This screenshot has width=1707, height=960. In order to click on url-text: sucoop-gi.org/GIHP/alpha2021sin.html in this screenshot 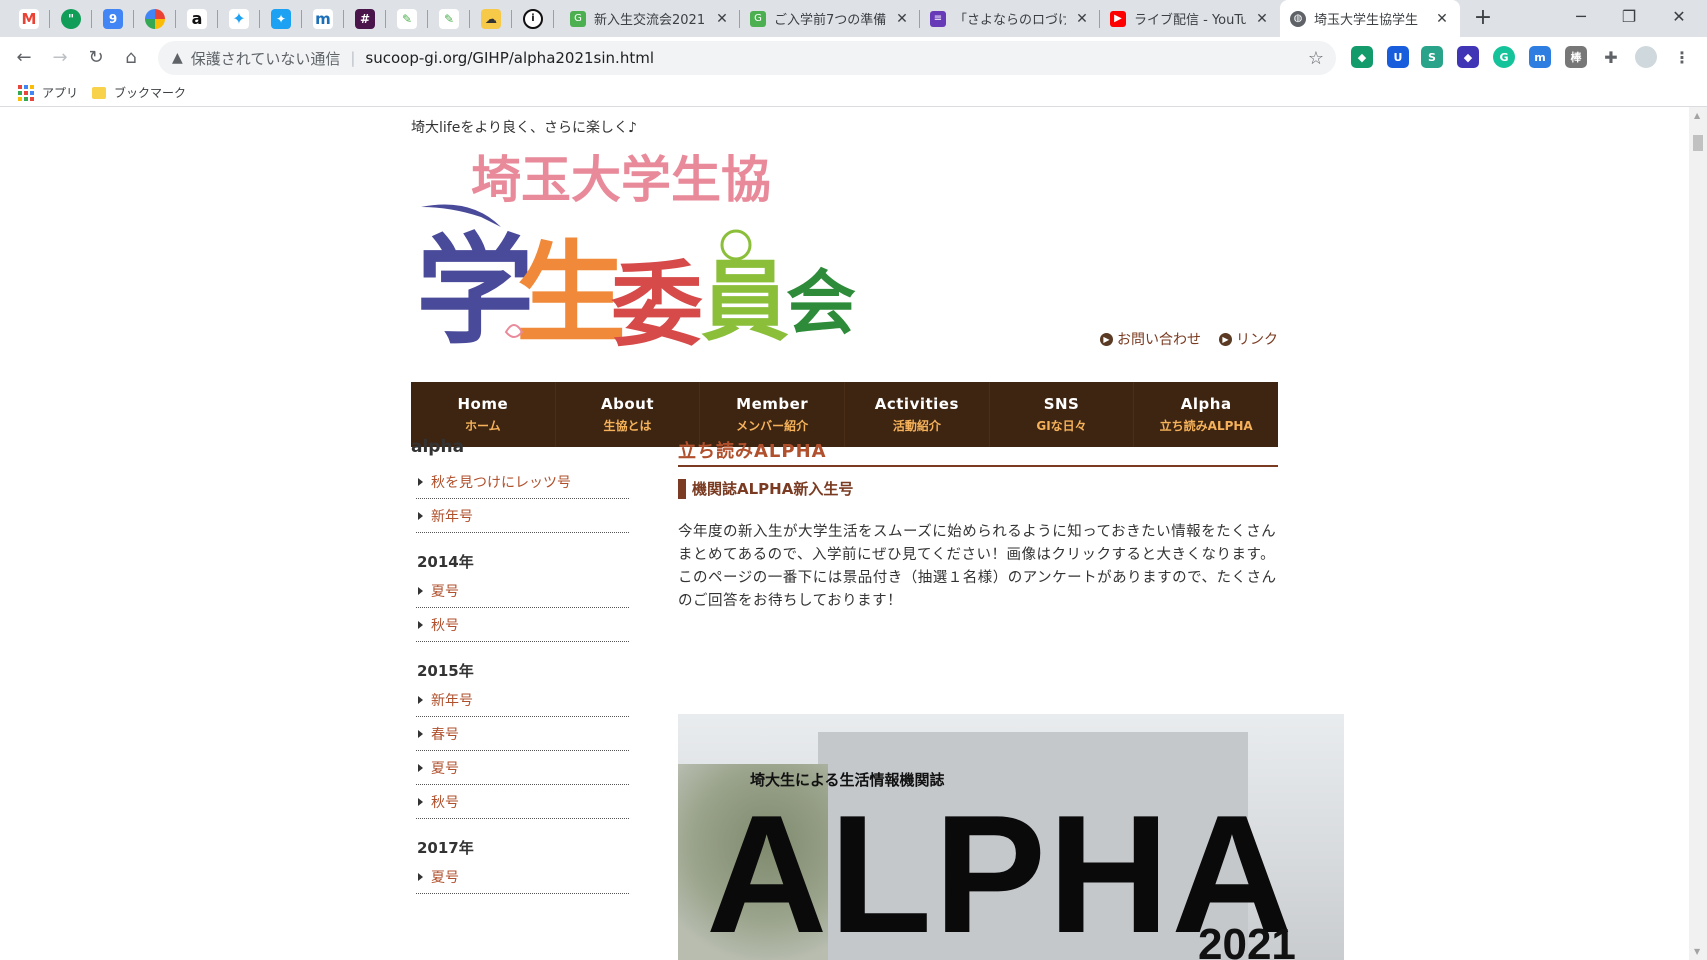, I will do `click(509, 58)`.